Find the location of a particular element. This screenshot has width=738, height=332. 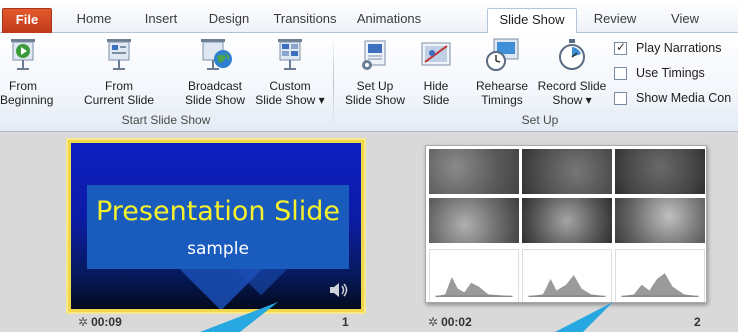

slide-1-time: 00:09 is located at coordinates (106, 322).